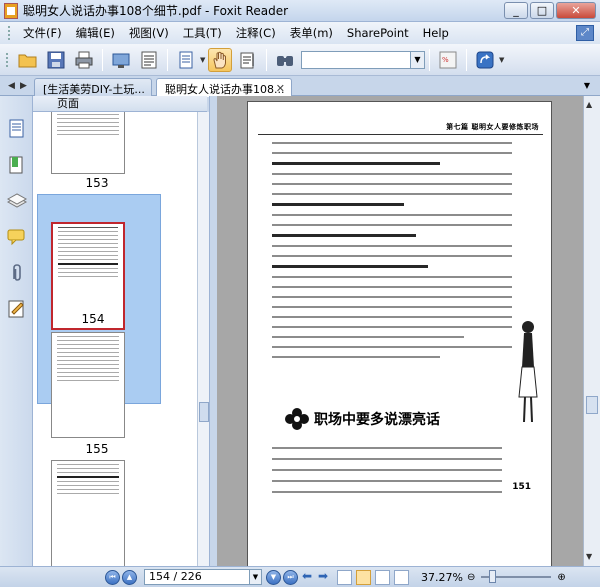 The width and height of the screenshot is (600, 587). What do you see at coordinates (220, 59) in the screenshot?
I see `hand-tool-button` at bounding box center [220, 59].